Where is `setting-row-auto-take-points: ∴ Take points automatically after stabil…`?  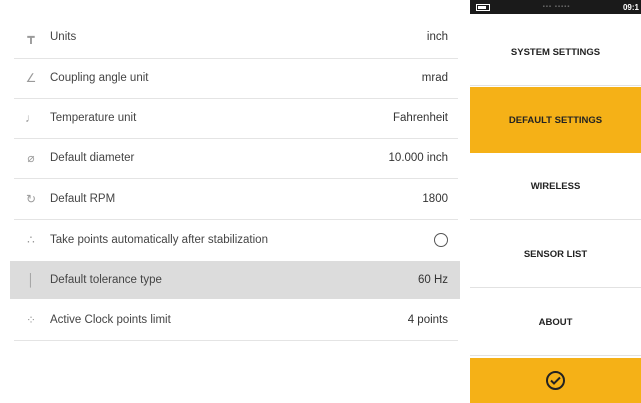
setting-row-auto-take-points: ∴ Take points automatically after stabil… is located at coordinates (235, 240).